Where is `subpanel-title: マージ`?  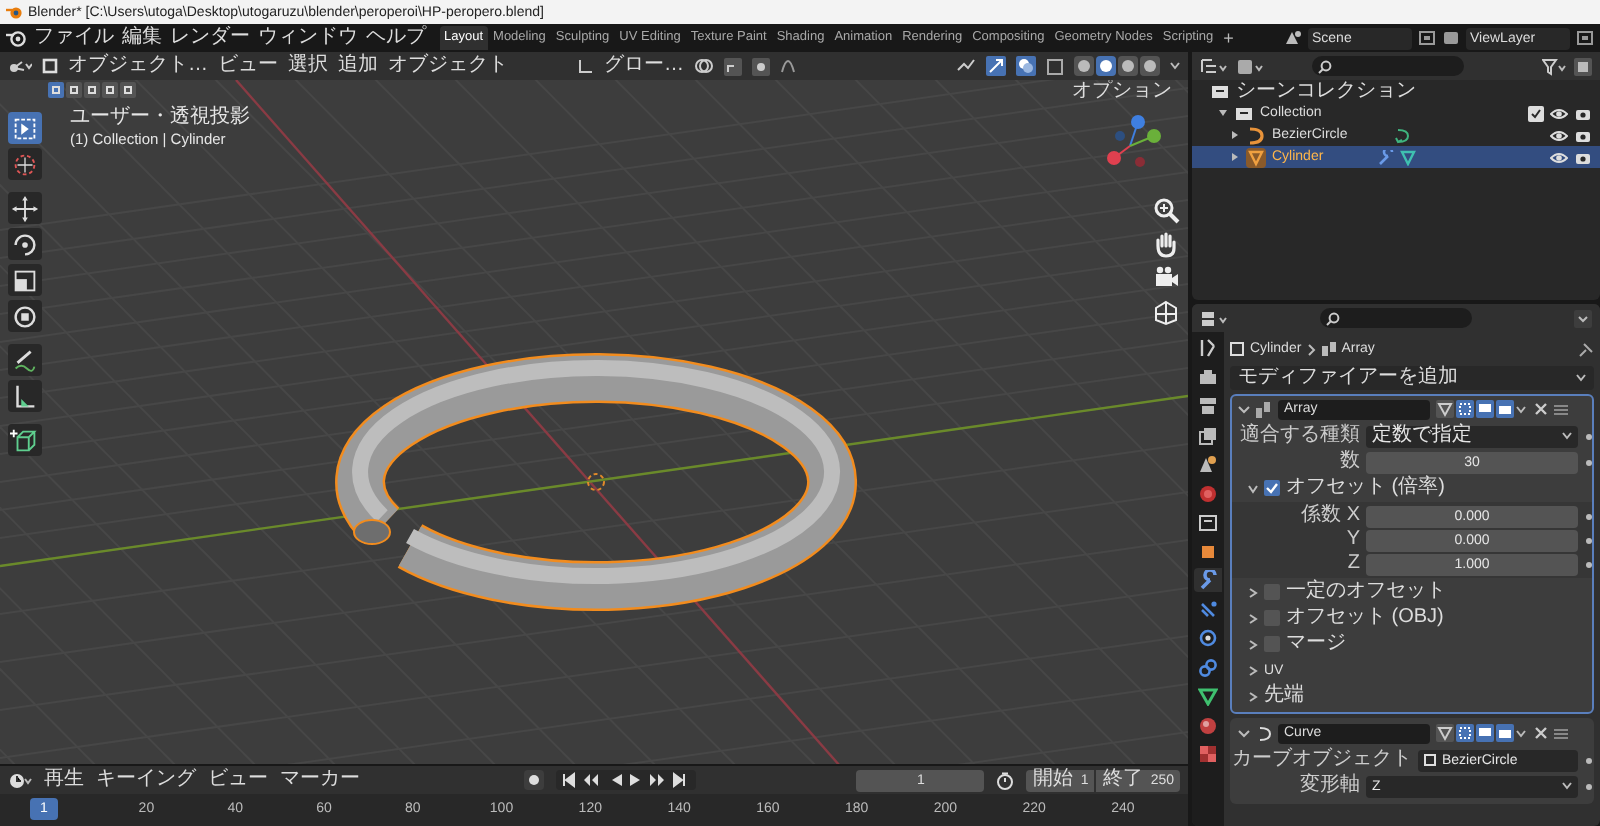
subpanel-title: マージ is located at coordinates (1316, 644).